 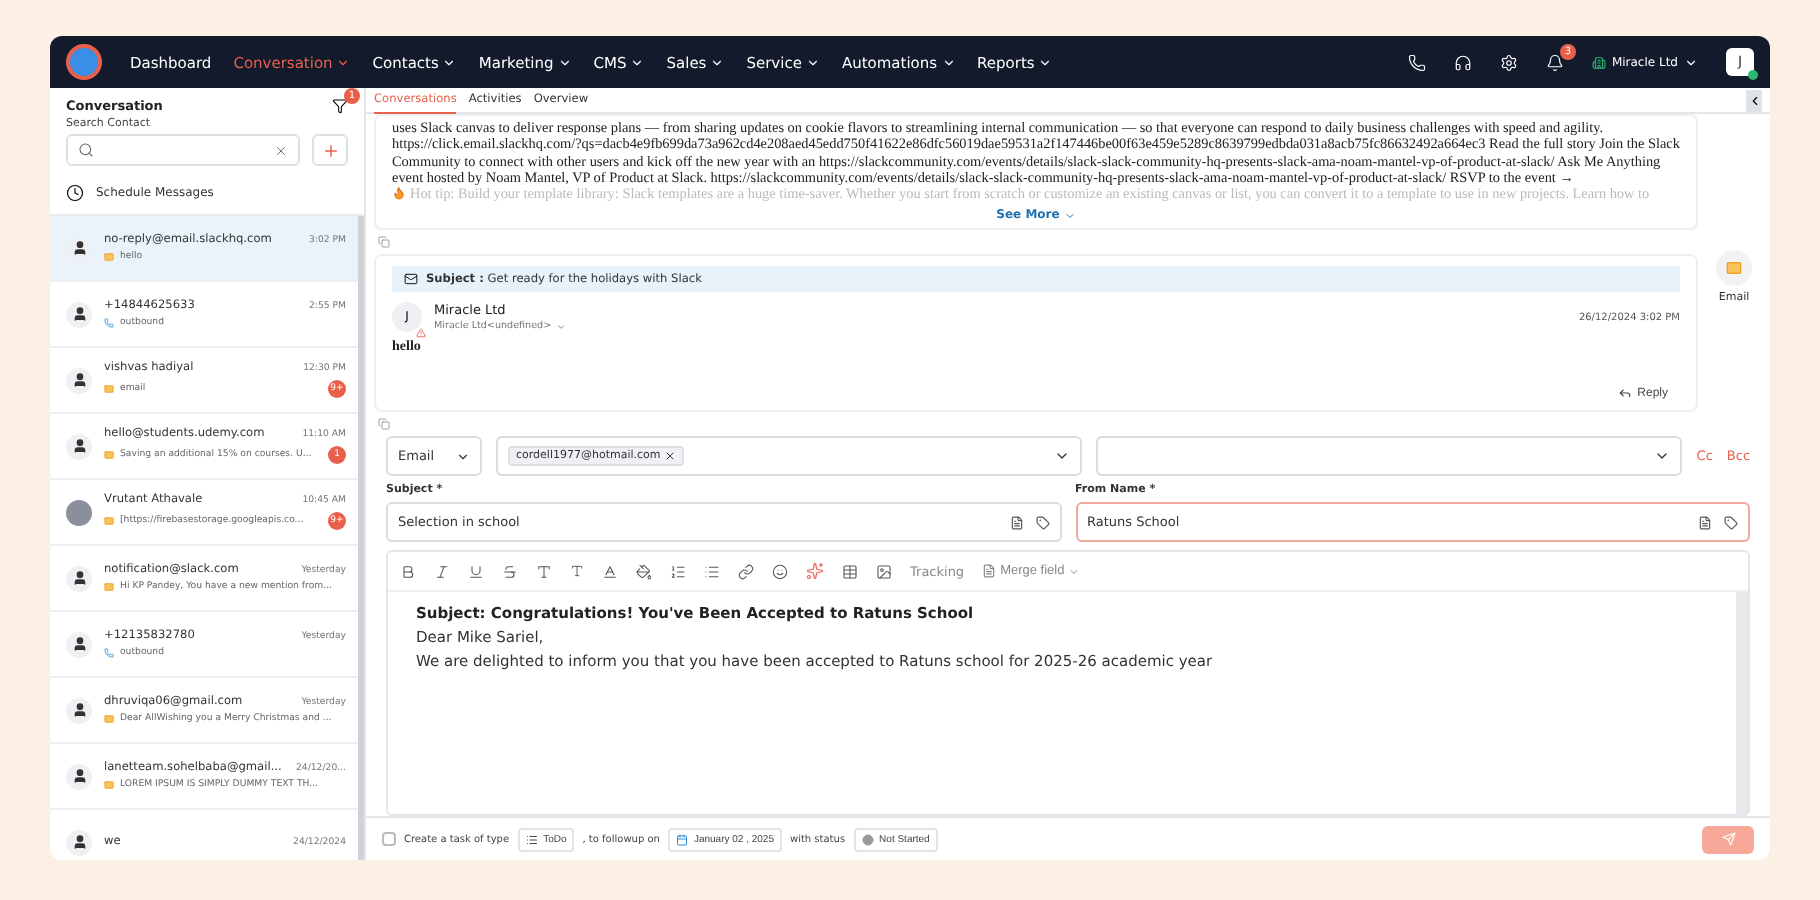 What do you see at coordinates (678, 571) in the screenshot?
I see `numbered-list-icon` at bounding box center [678, 571].